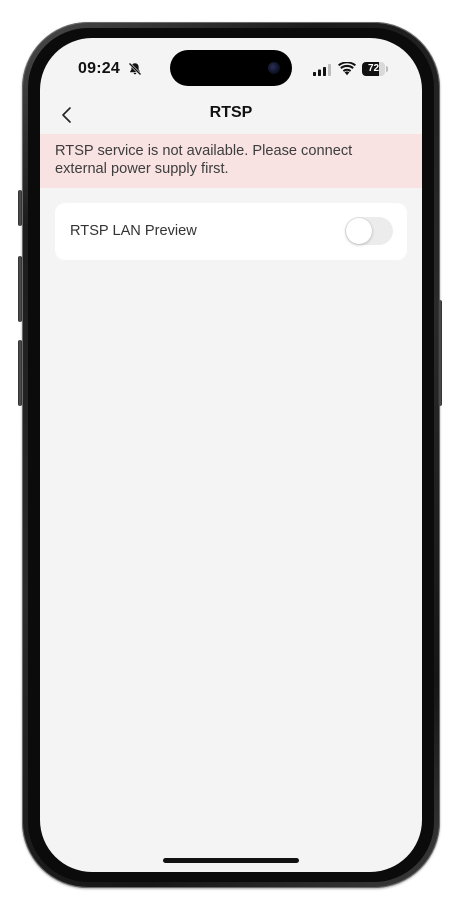 This screenshot has height=910, width=462. I want to click on bell-slash-icon, so click(135, 69).